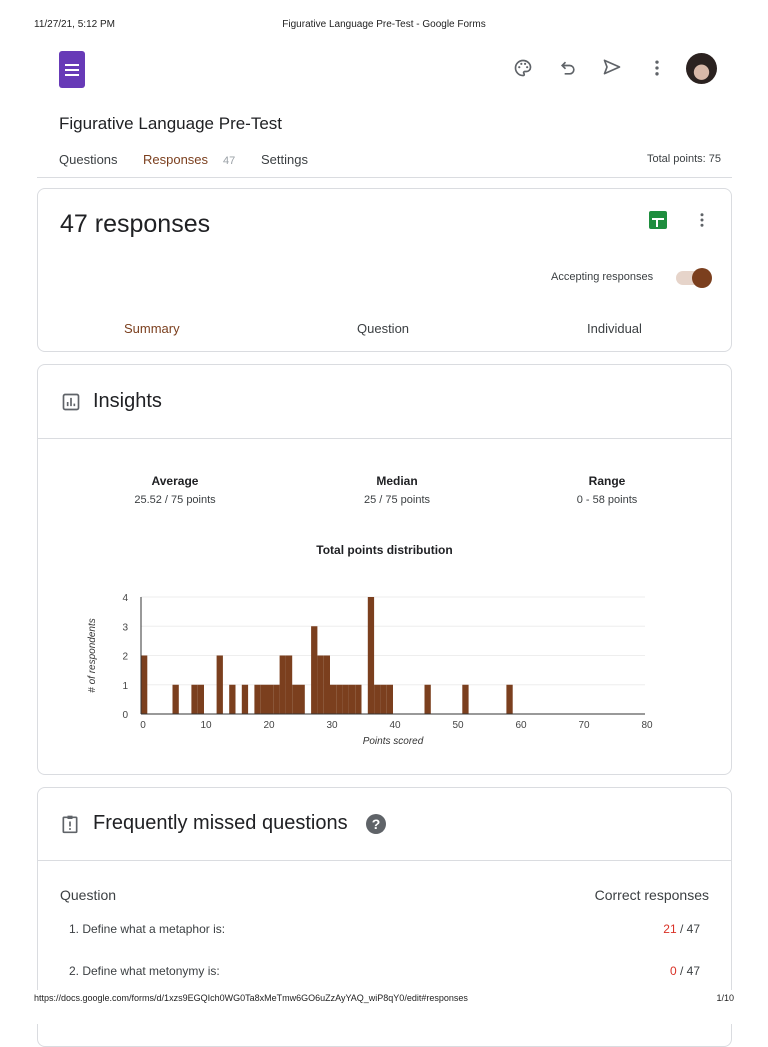 The image size is (768, 1047). I want to click on correct-value: 0, so click(673, 971).